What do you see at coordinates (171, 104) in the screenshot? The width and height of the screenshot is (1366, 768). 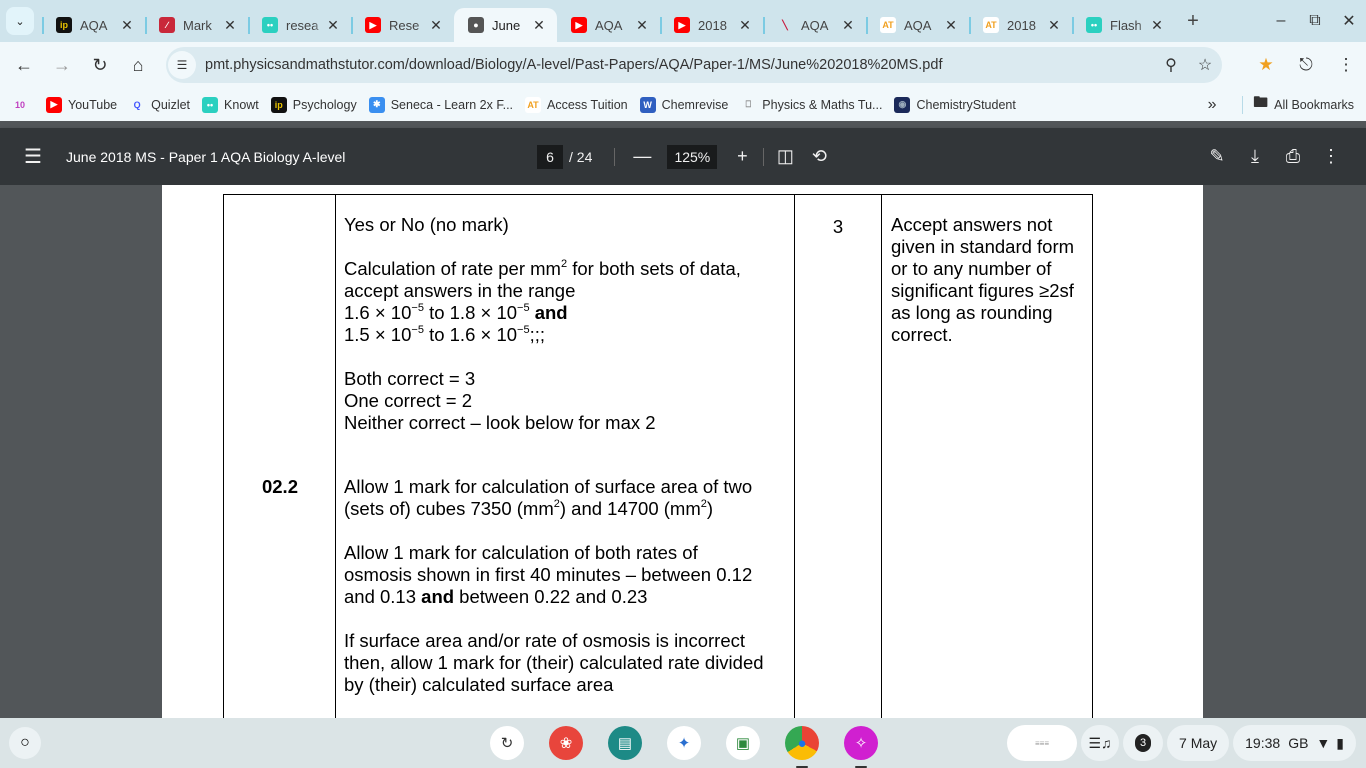 I see `bookmark-label: Quizlet` at bounding box center [171, 104].